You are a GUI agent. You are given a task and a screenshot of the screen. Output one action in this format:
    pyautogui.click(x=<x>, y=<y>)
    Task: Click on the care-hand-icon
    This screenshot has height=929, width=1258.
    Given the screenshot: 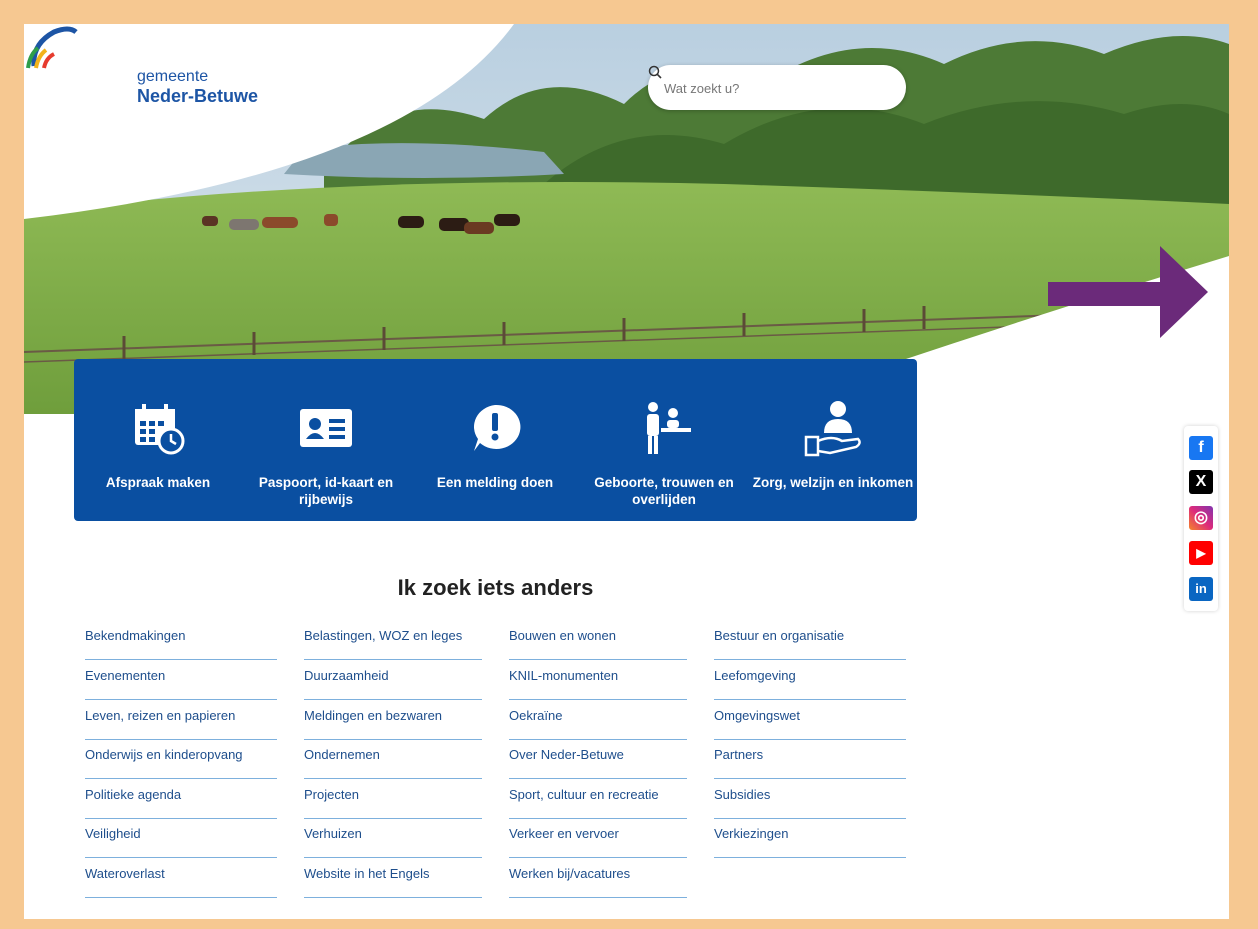 What is the action you would take?
    pyautogui.click(x=832, y=429)
    